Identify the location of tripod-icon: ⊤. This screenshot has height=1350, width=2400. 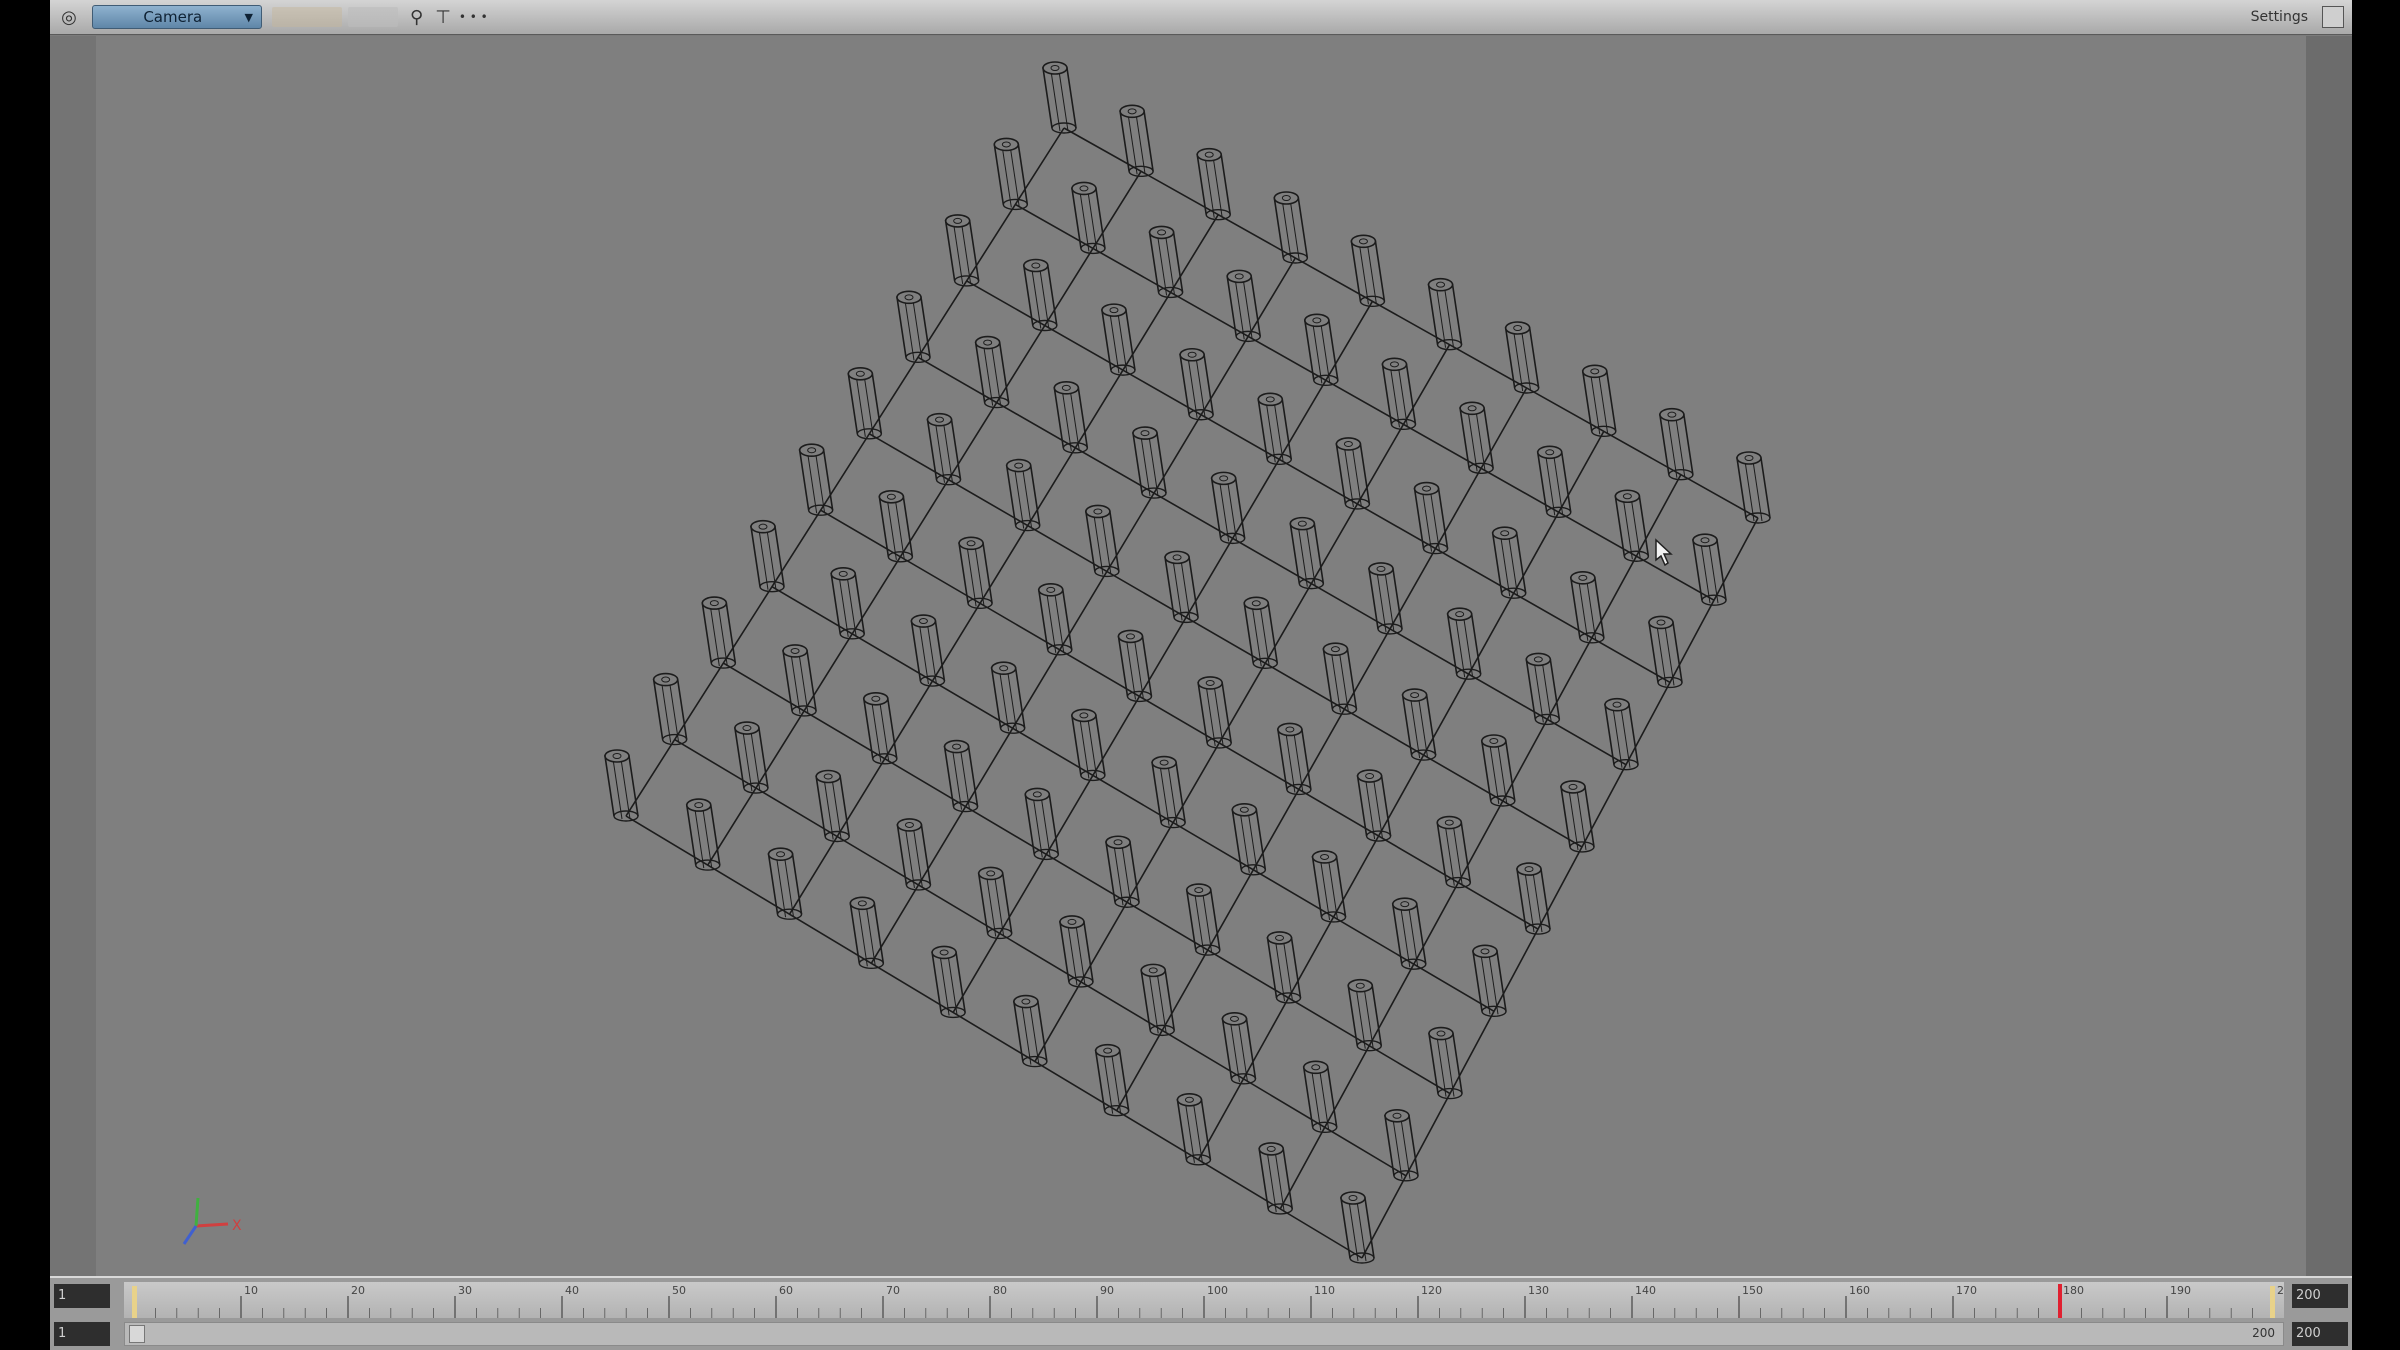
(443, 17).